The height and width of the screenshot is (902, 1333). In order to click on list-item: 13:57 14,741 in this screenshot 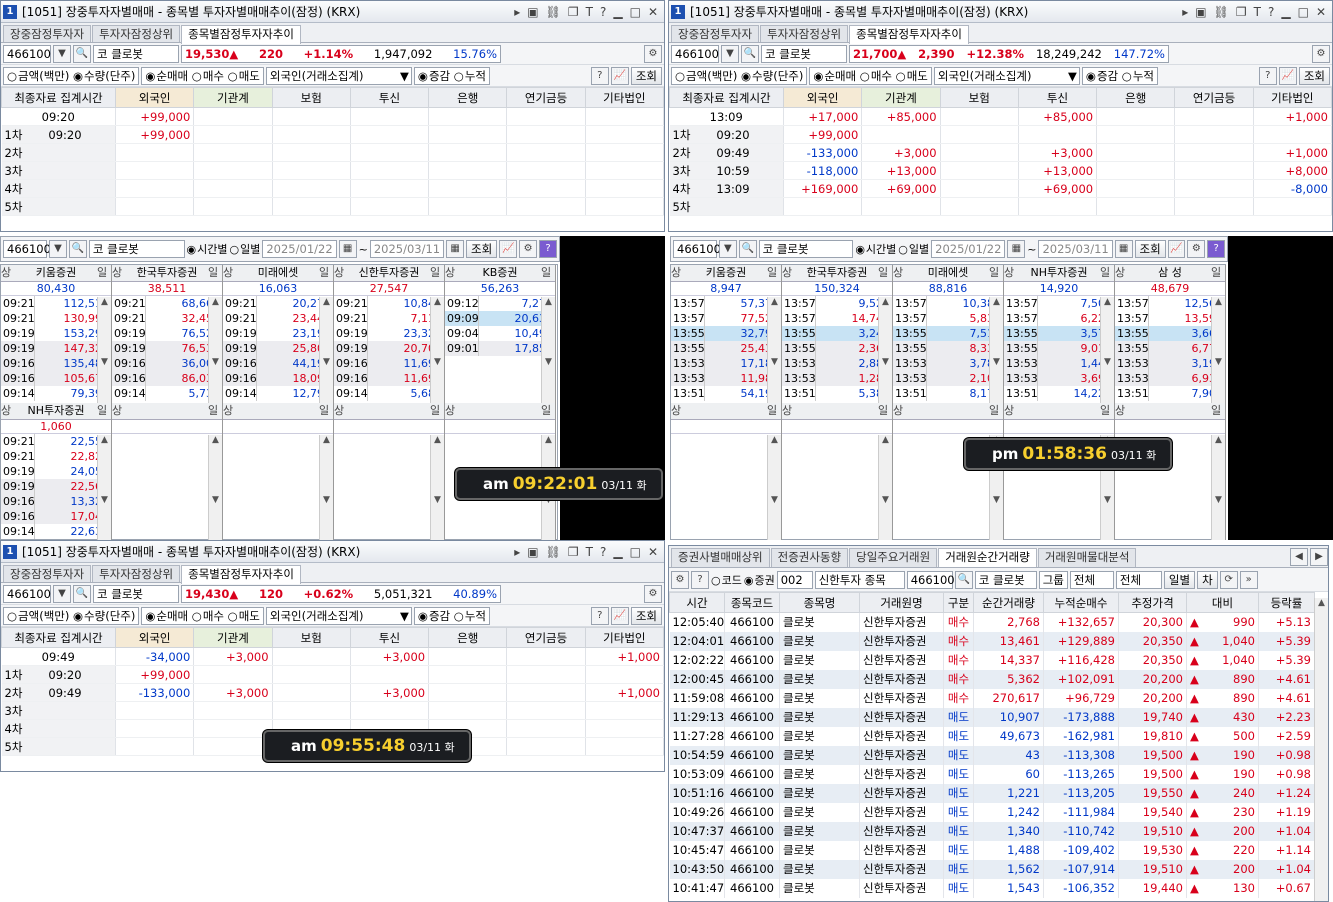, I will do `click(837, 318)`.